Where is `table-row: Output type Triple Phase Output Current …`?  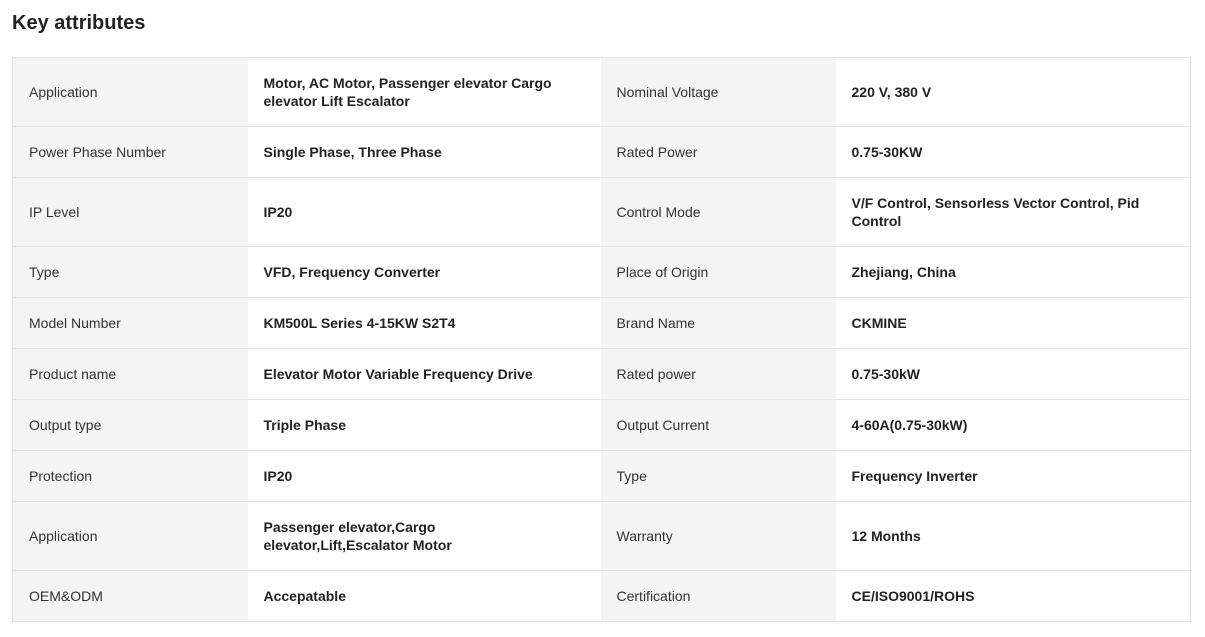 table-row: Output type Triple Phase Output Current … is located at coordinates (601, 425).